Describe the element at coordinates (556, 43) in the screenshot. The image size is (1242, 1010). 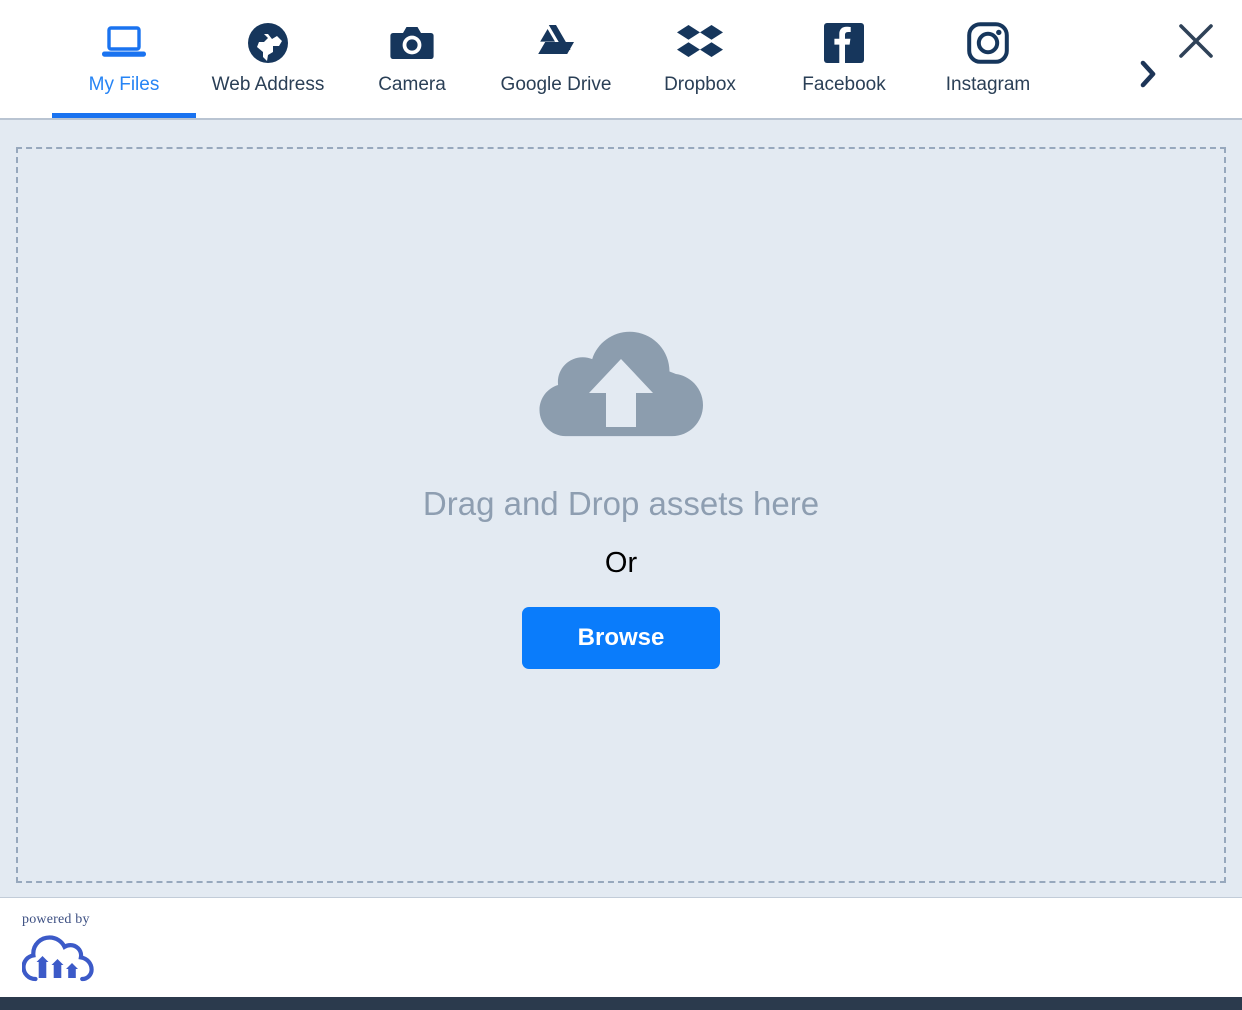
I see `google-drive-icon` at that location.